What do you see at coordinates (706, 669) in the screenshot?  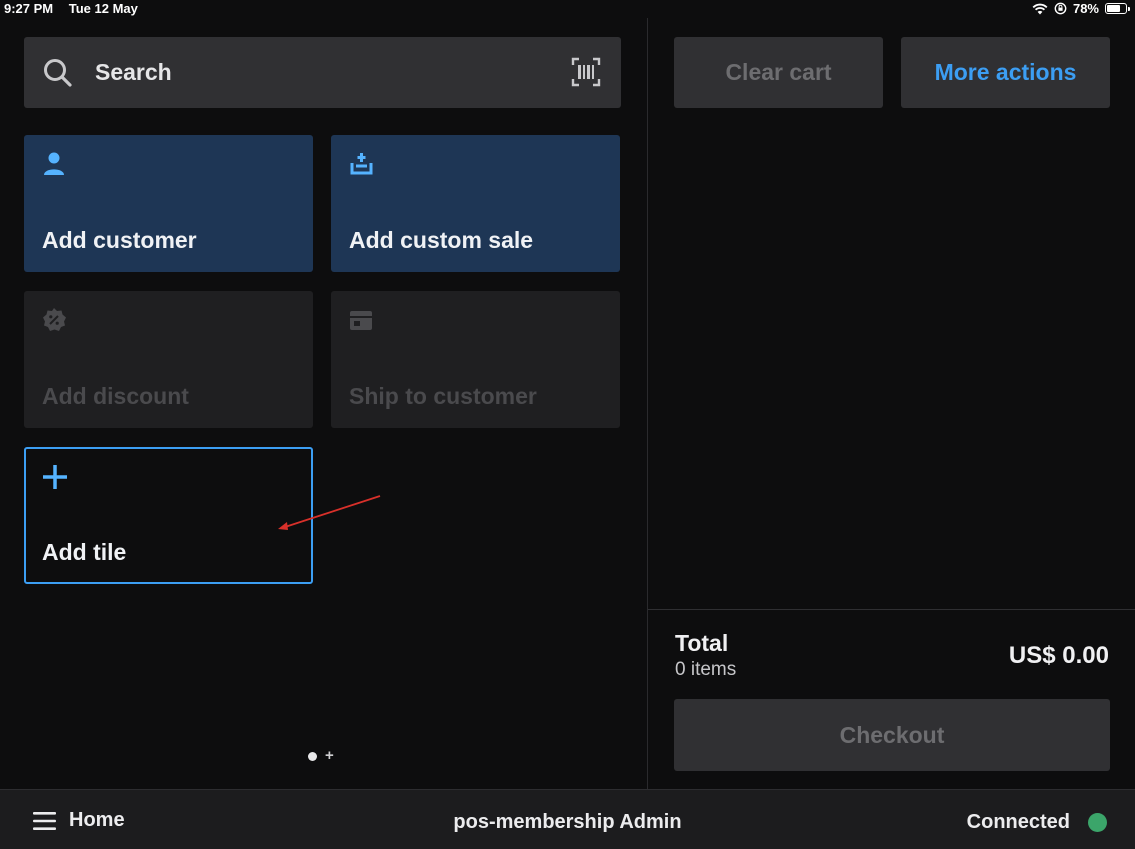 I see `items-count: 0 items` at bounding box center [706, 669].